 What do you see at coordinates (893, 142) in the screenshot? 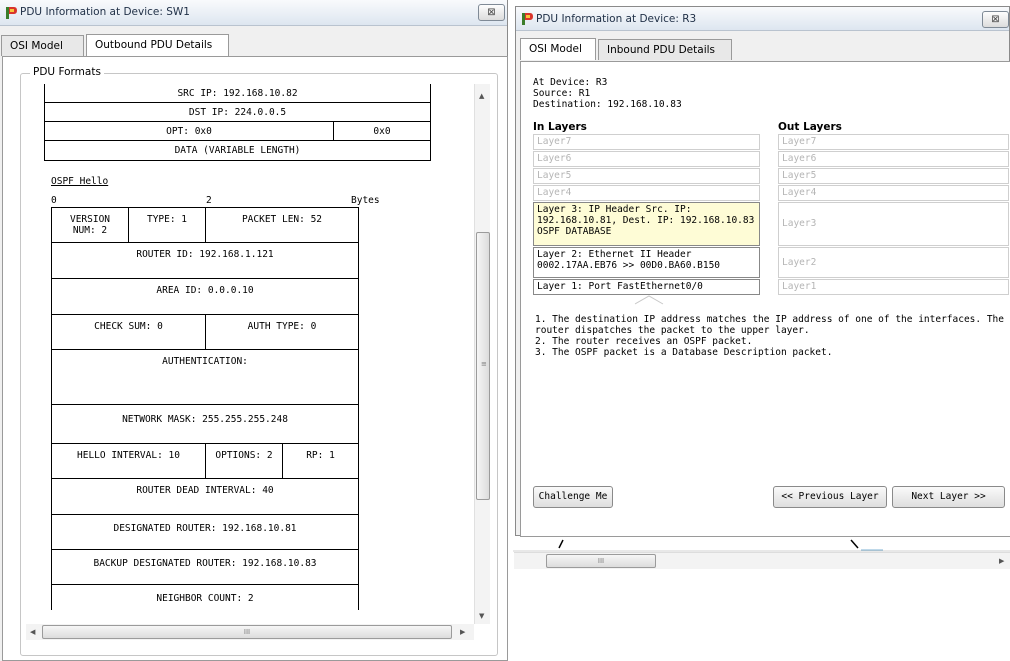
I see `out-layer-7: Layer7` at bounding box center [893, 142].